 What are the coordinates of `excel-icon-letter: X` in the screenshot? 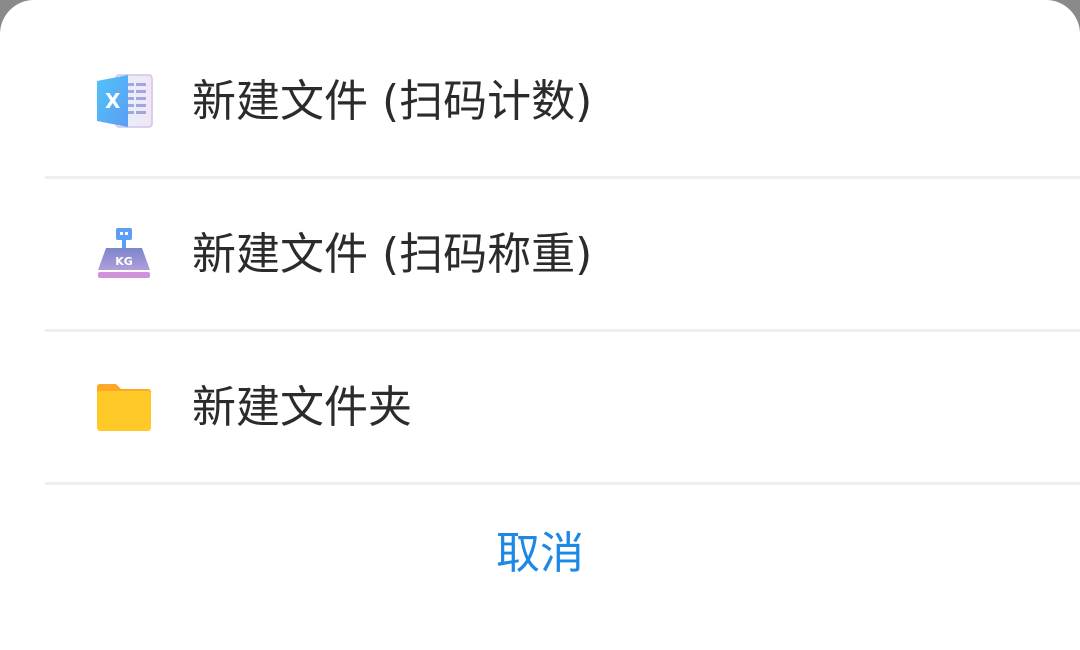 It's located at (113, 101).